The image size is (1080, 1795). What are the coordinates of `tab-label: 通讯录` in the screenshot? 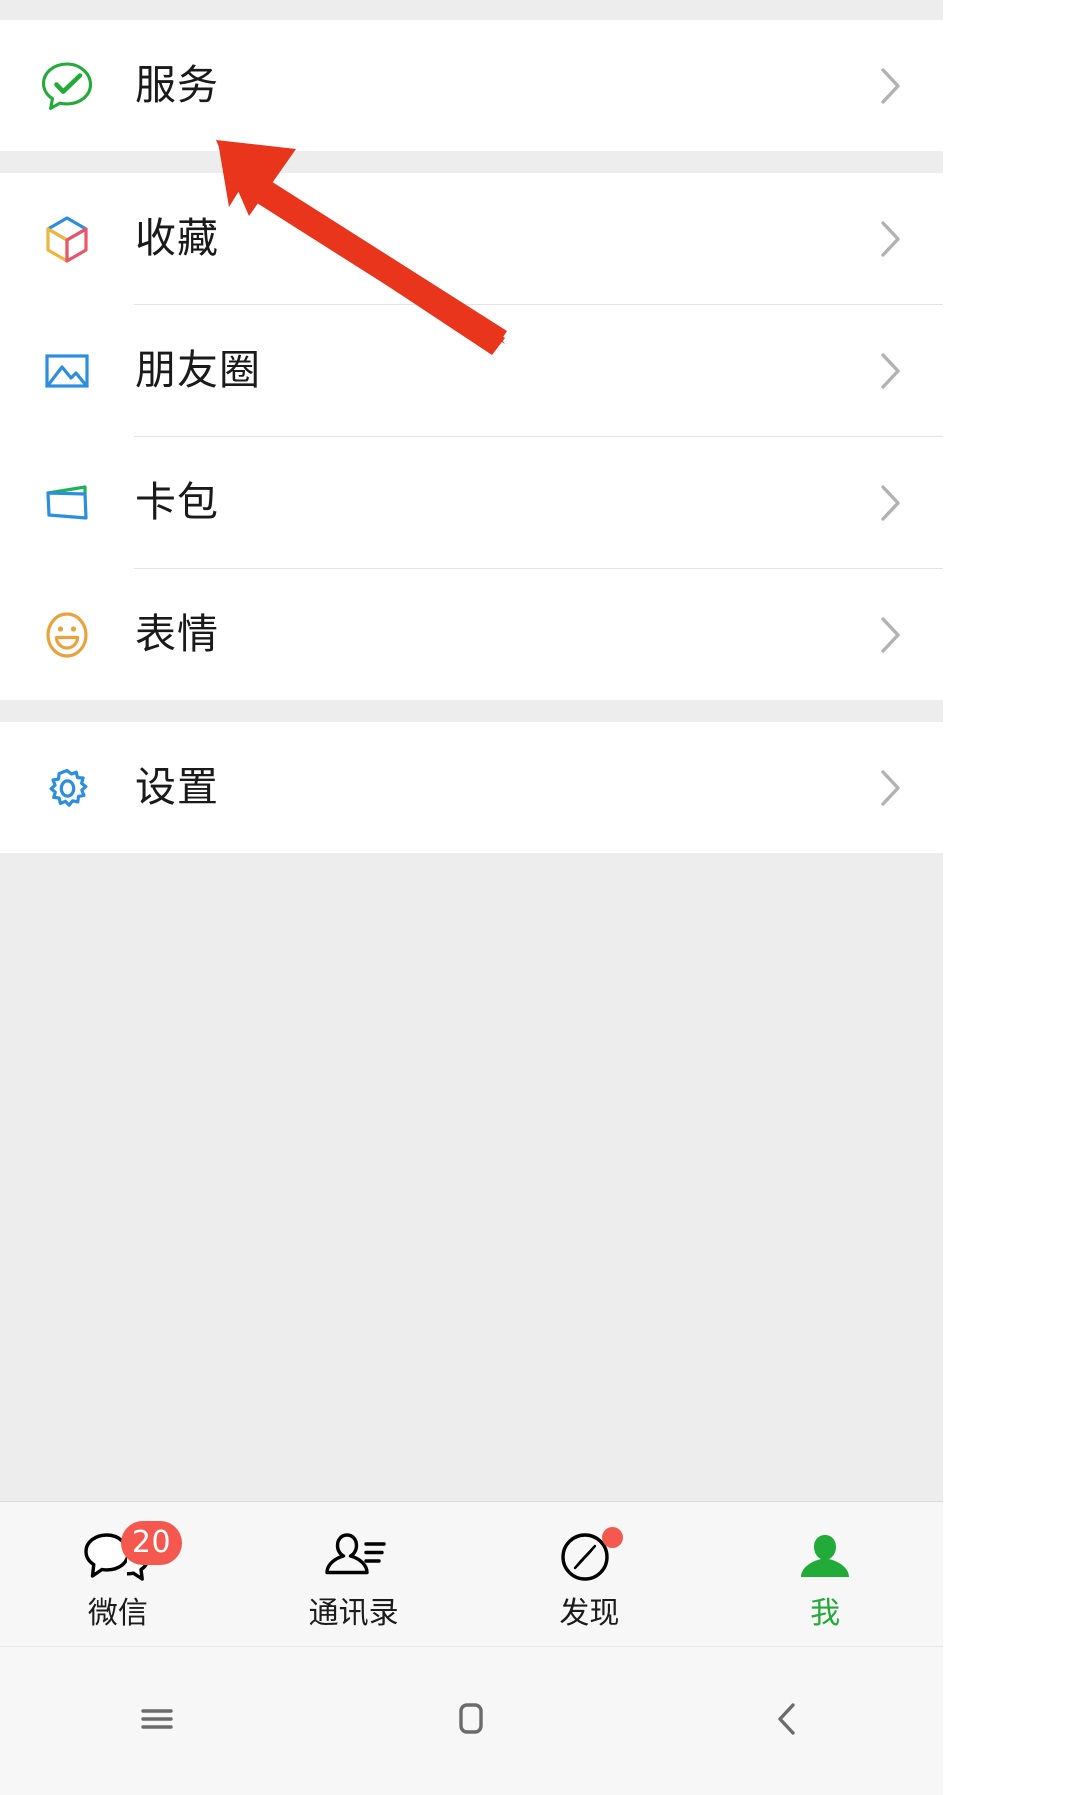 It's located at (353, 1613).